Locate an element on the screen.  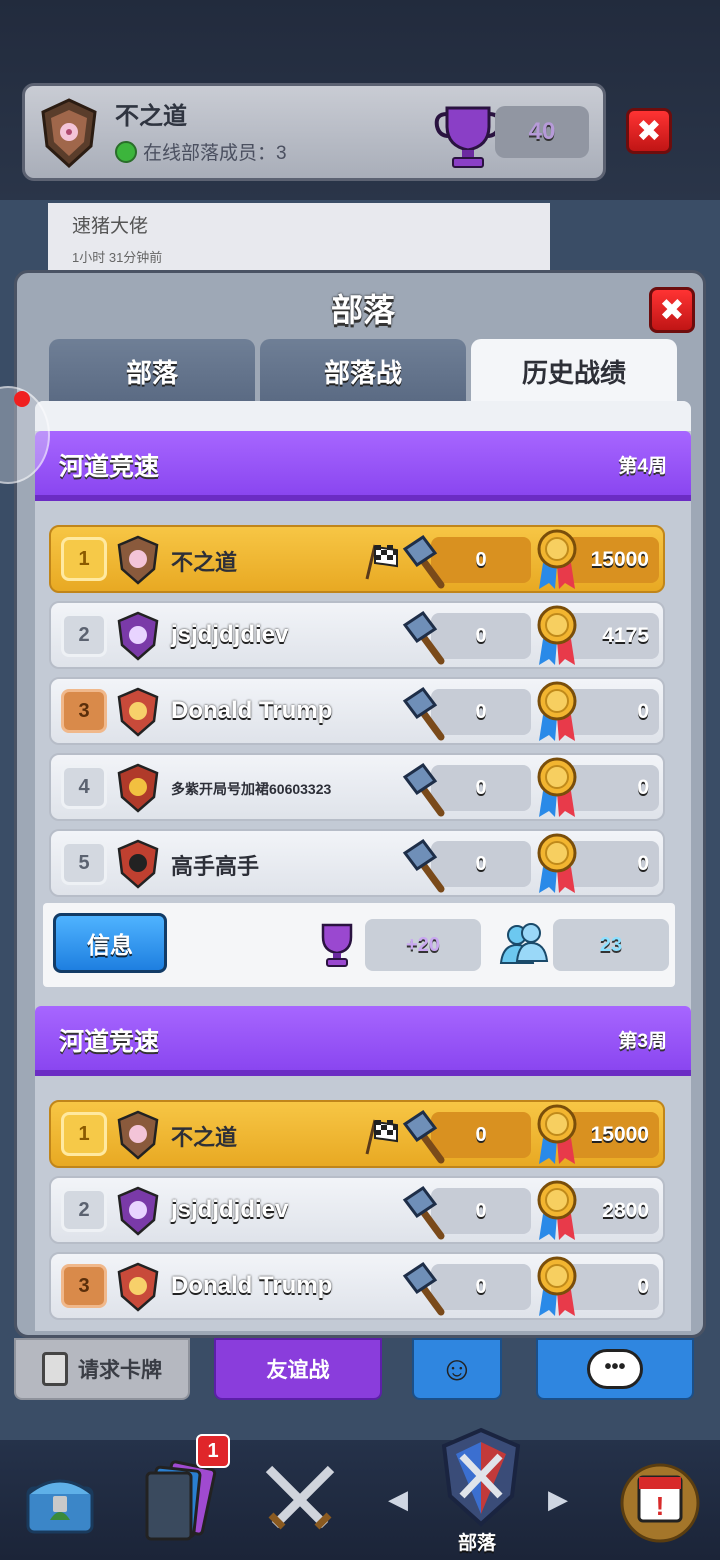
friendly-battle-button: 友谊战 is located at coordinates (298, 1369).